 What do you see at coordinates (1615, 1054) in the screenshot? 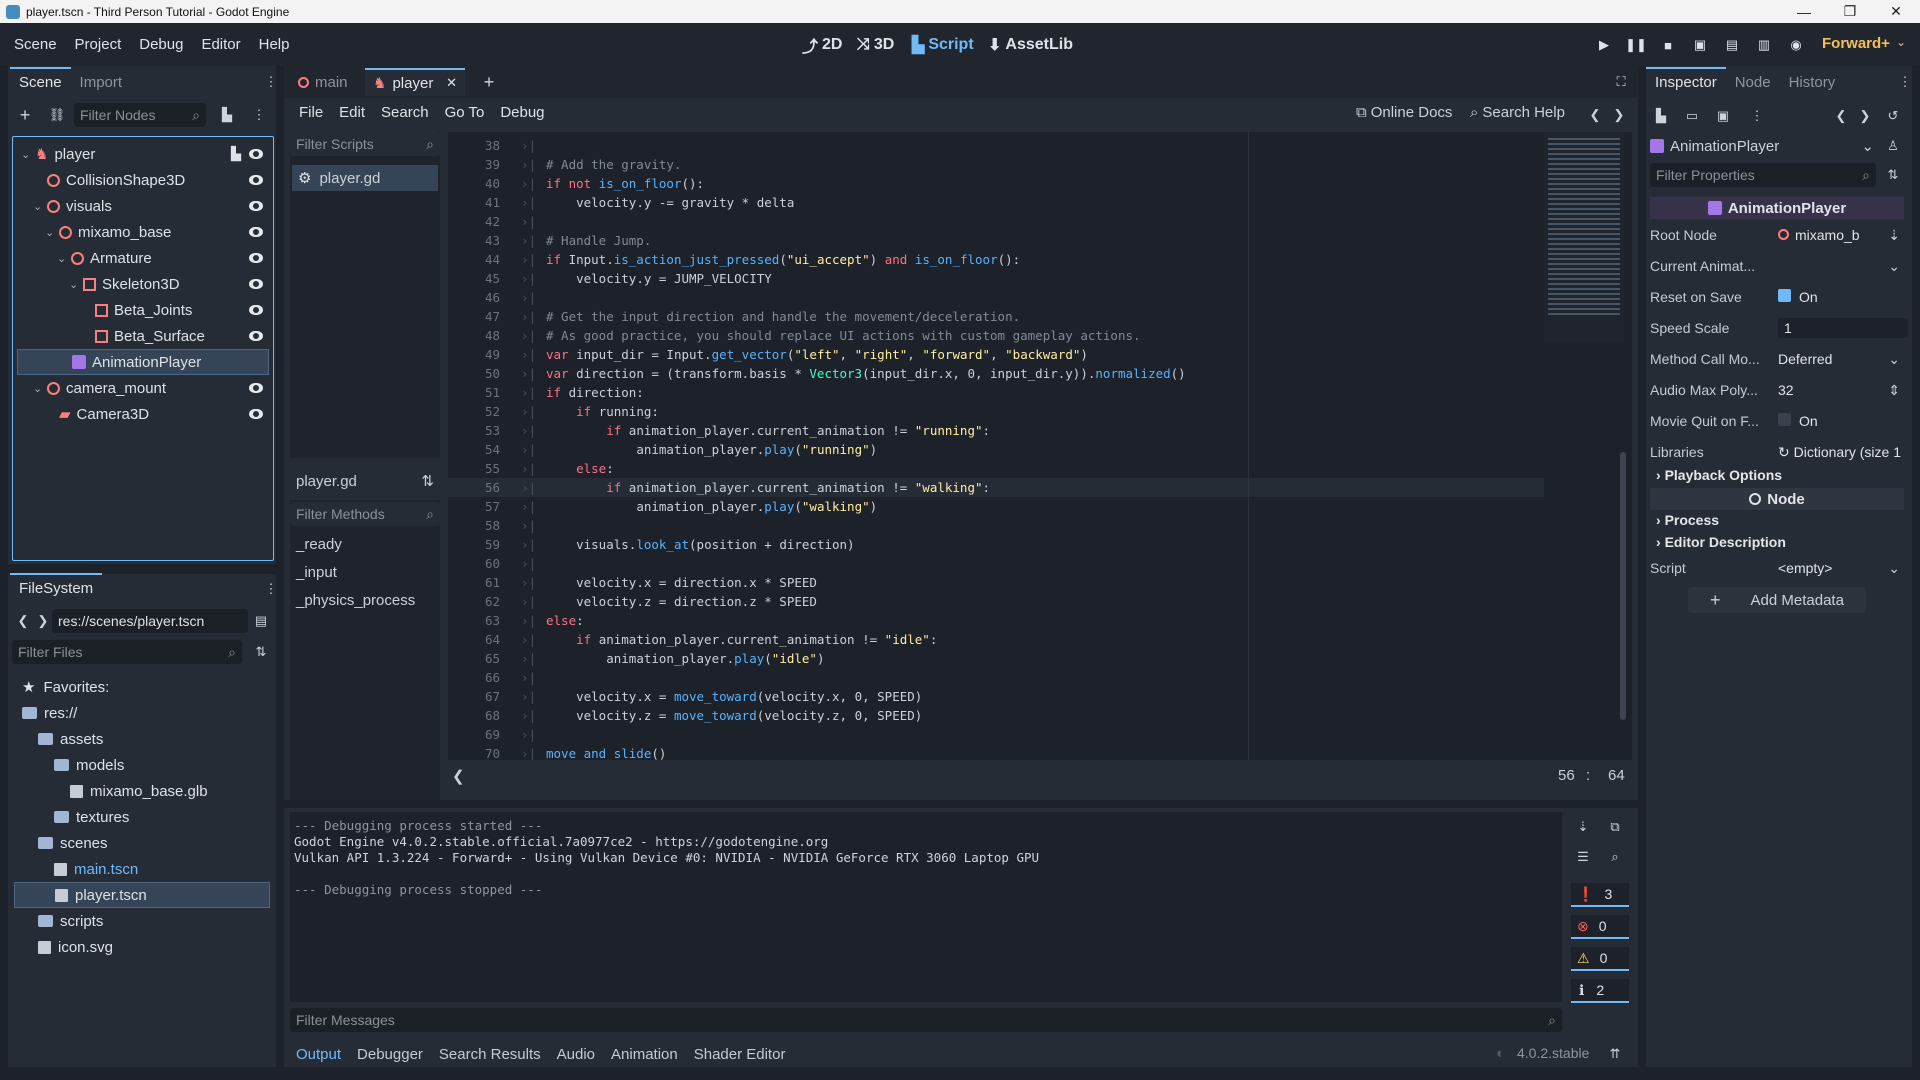
I see `expand-panel-icon: ⇈` at bounding box center [1615, 1054].